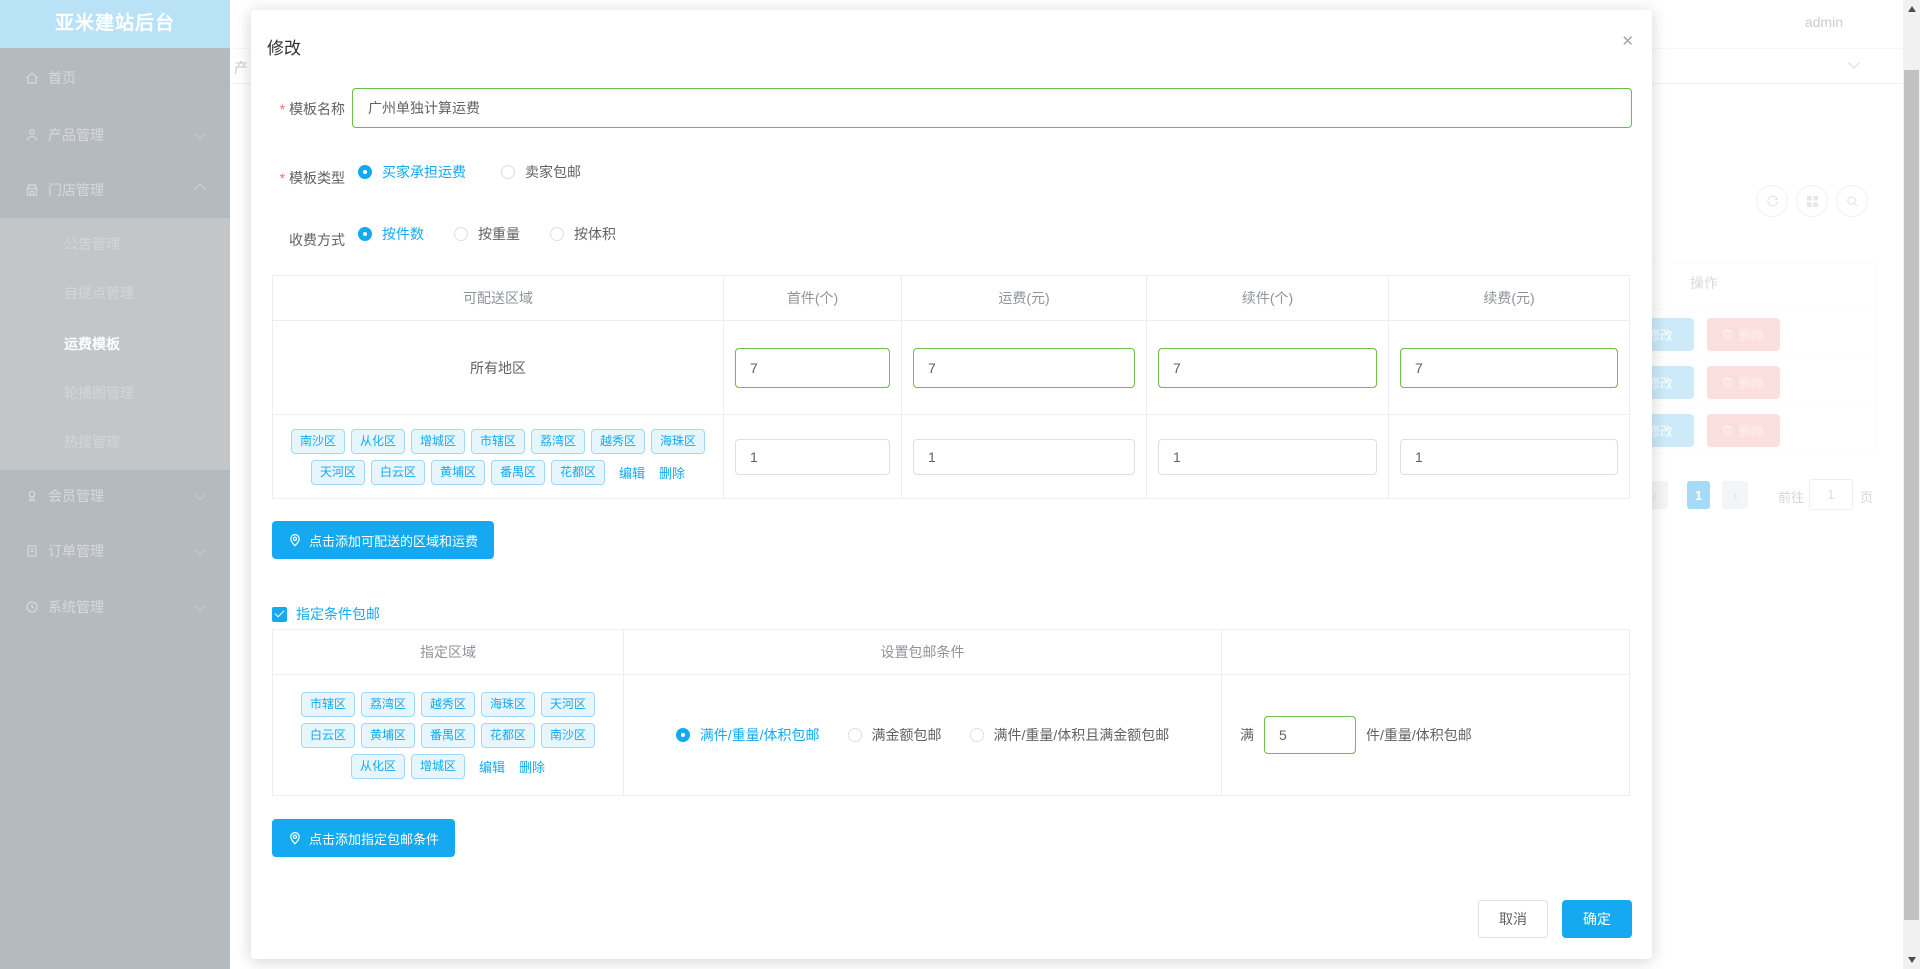 The width and height of the screenshot is (1920, 969). What do you see at coordinates (894, 735) in the screenshot?
I see `radio-amount: 满金额包邮` at bounding box center [894, 735].